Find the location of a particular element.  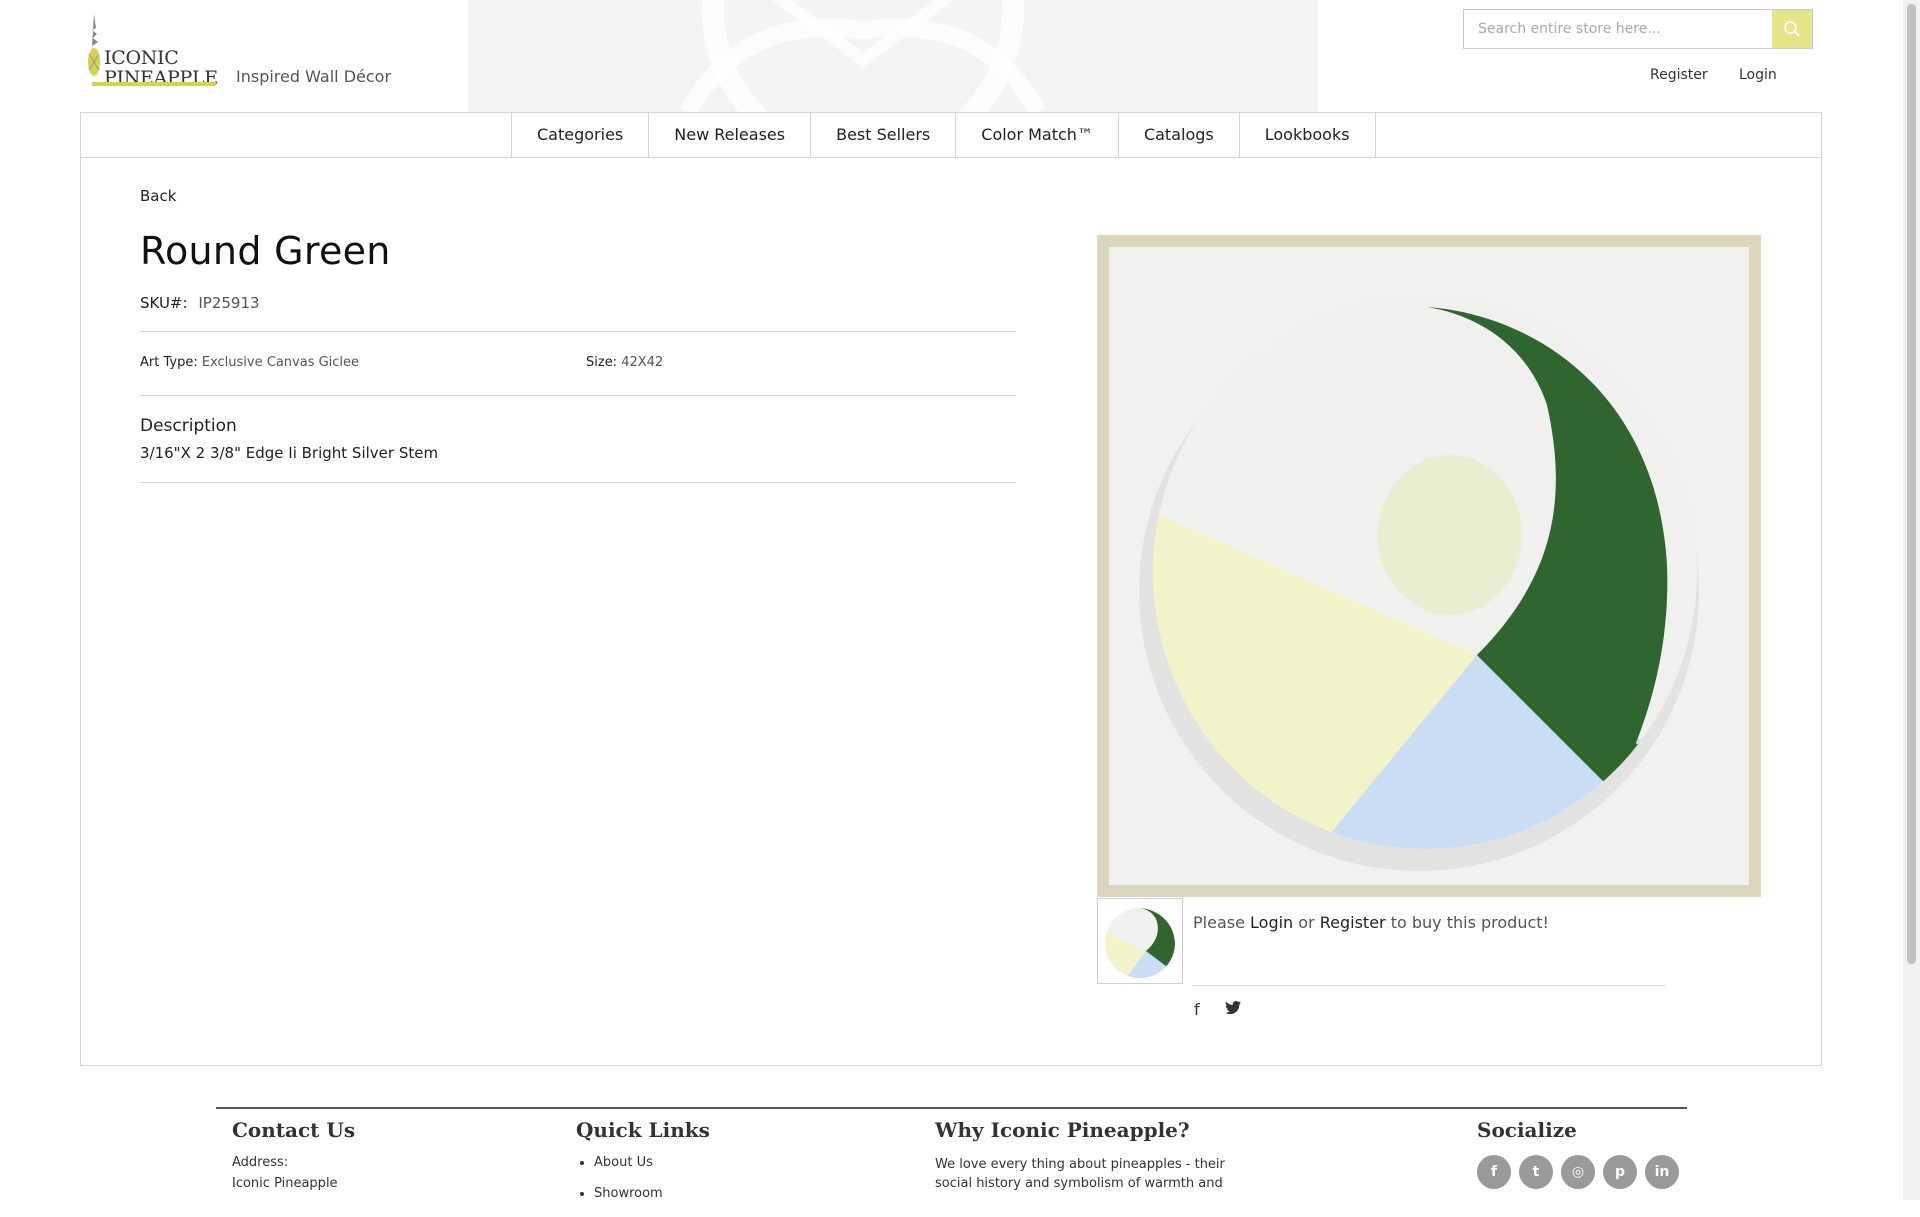

page-scrollbar is located at coordinates (1911, 600).